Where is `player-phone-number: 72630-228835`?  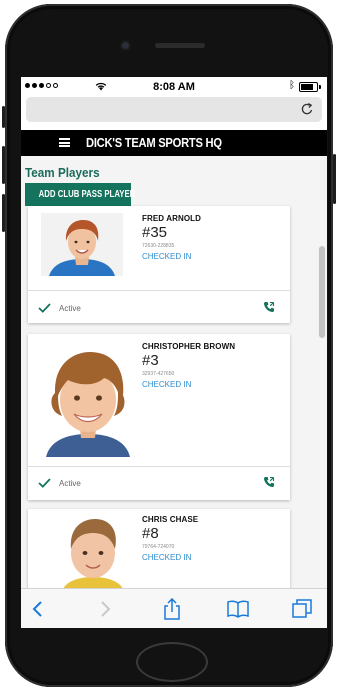 player-phone-number: 72630-228835 is located at coordinates (158, 246).